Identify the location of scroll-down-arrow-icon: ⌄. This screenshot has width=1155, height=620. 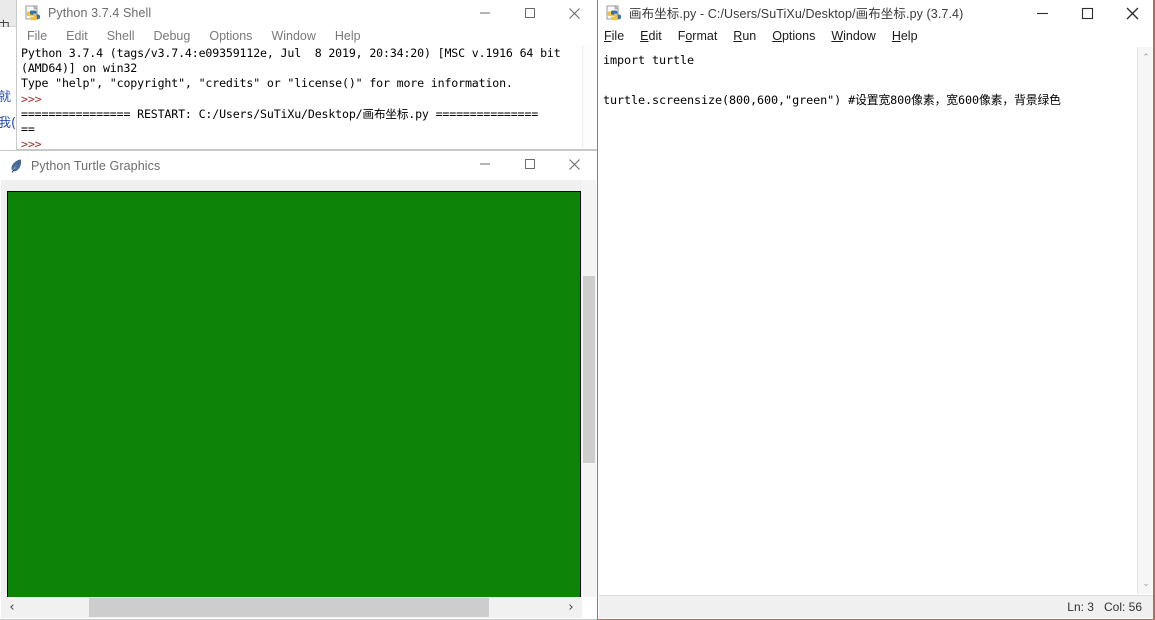
(1146, 583).